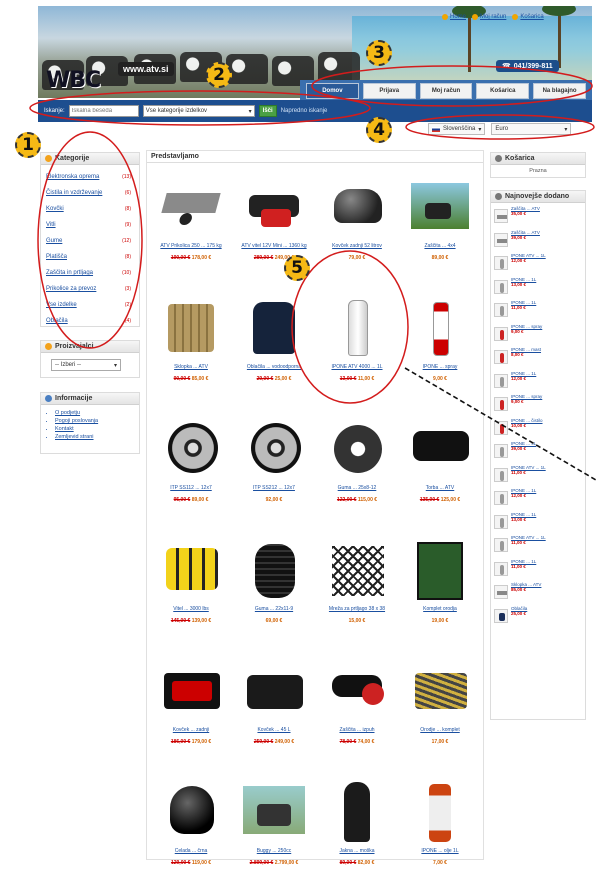 This screenshot has height=891, width=596. I want to click on newest-item: IPONE ... čistilo 10,00 €, so click(538, 430).